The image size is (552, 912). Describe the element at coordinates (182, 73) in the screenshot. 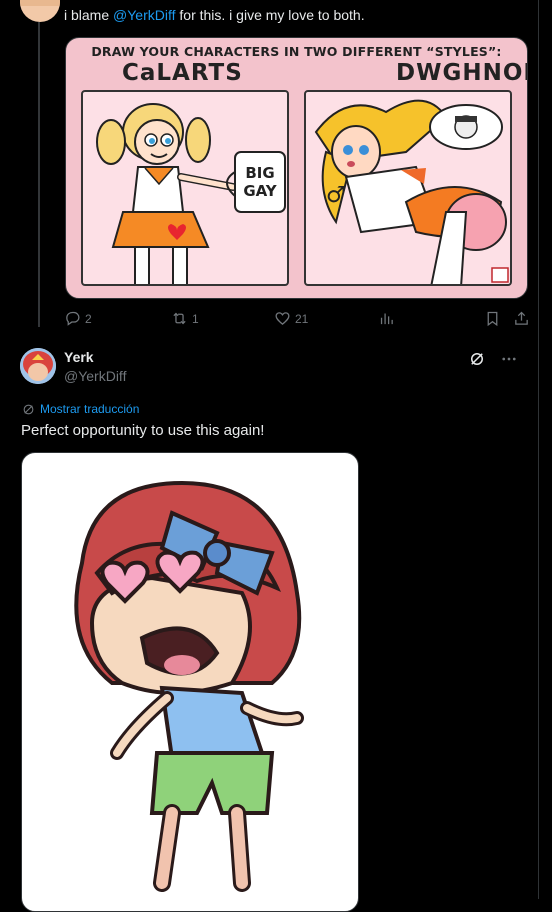

I see `calarts-label: CaLARTS` at that location.